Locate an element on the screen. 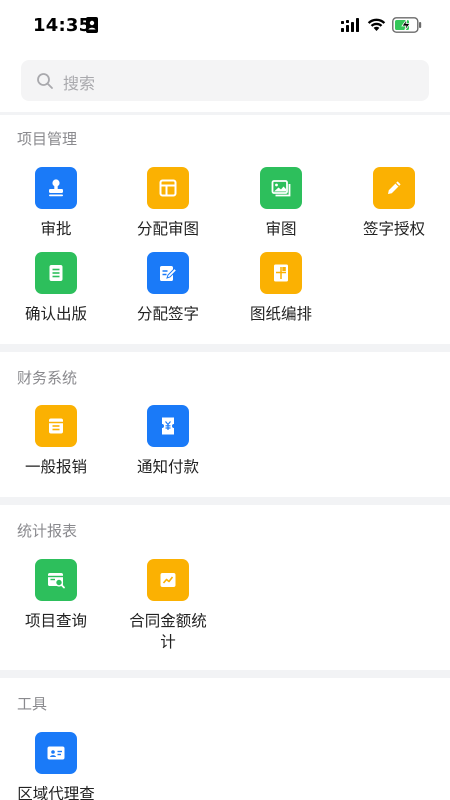  section-title-finance: 财务系统 is located at coordinates (47, 378).